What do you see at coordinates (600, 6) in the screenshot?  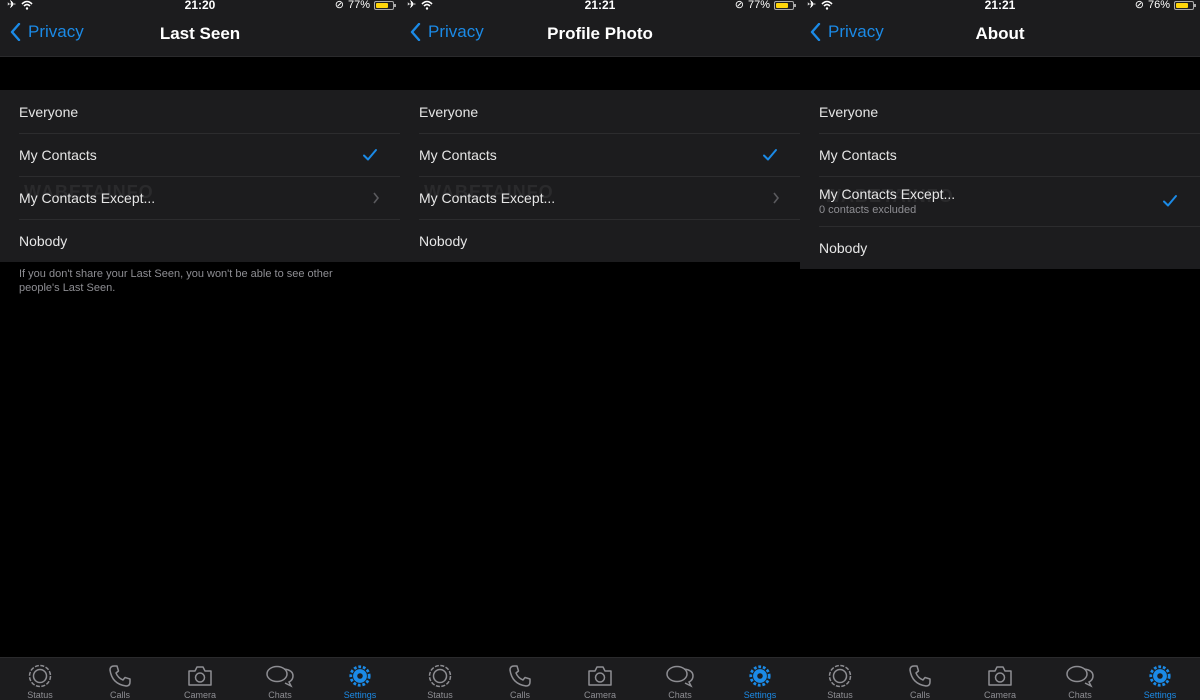 I see `status-bar: ✈ 21:21 ⊘ 77%` at bounding box center [600, 6].